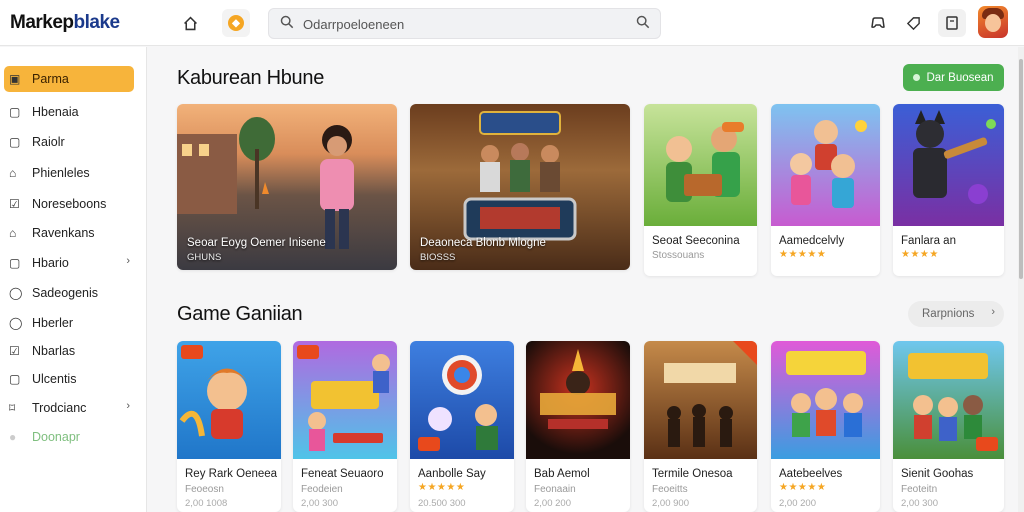 This screenshot has width=1024, height=512. I want to click on vertical-scrollbar, so click(1021, 279).